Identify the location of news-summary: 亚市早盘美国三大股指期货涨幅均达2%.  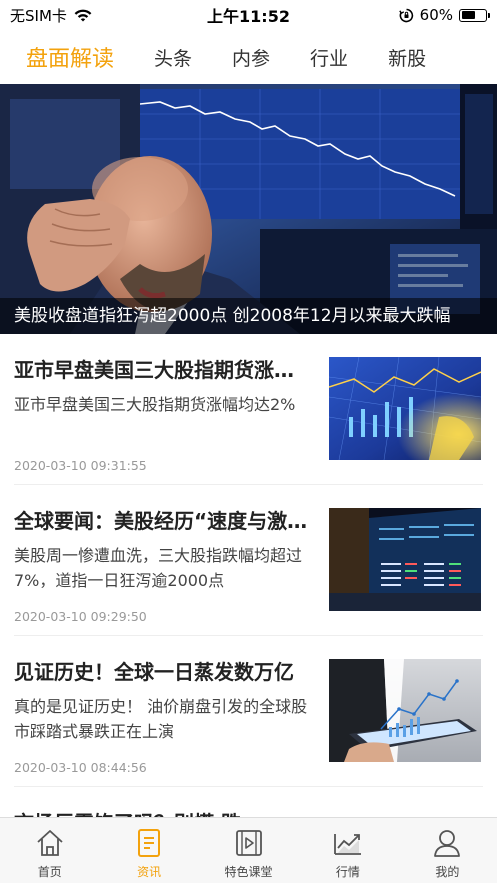
(155, 404).